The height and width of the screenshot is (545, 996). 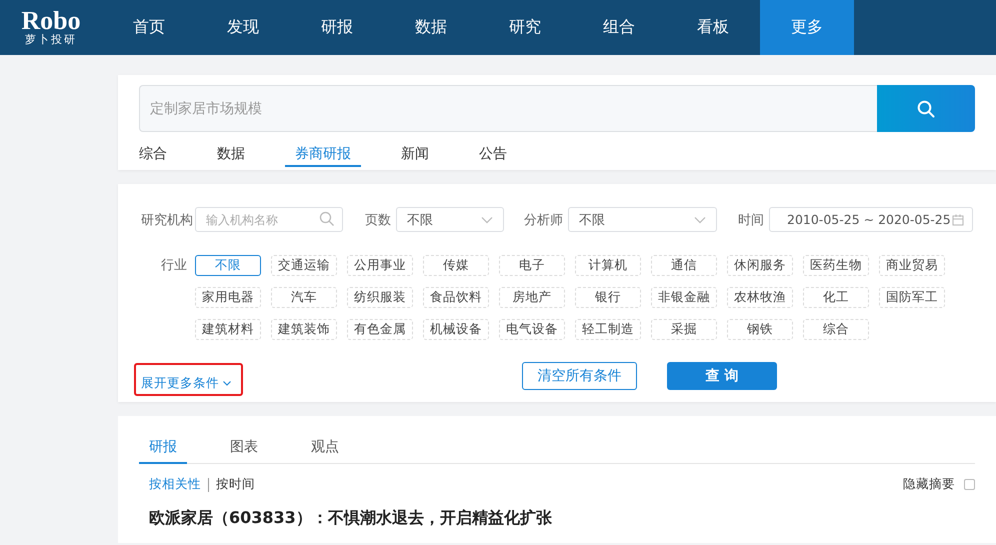 What do you see at coordinates (456, 329) in the screenshot?
I see `industry-chip: 机械设备` at bounding box center [456, 329].